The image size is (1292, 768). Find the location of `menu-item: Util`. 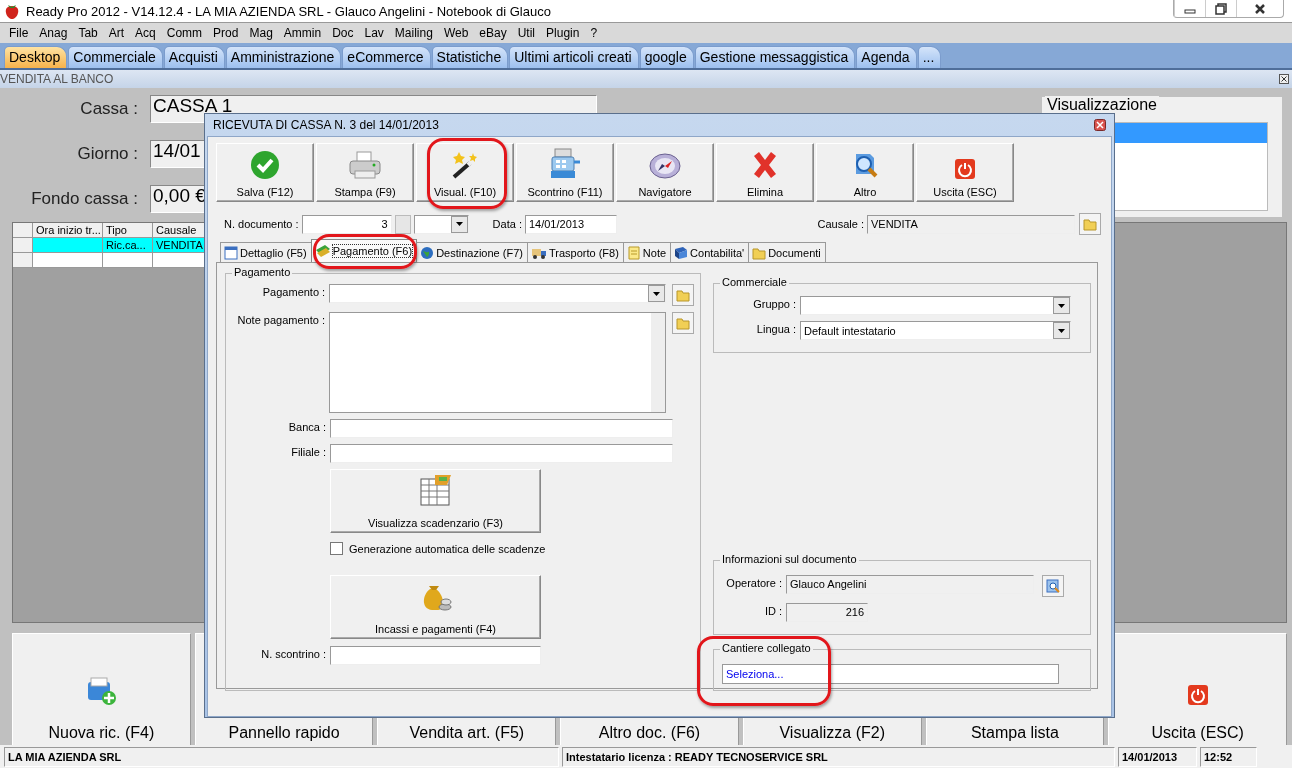

menu-item: Util is located at coordinates (529, 33).